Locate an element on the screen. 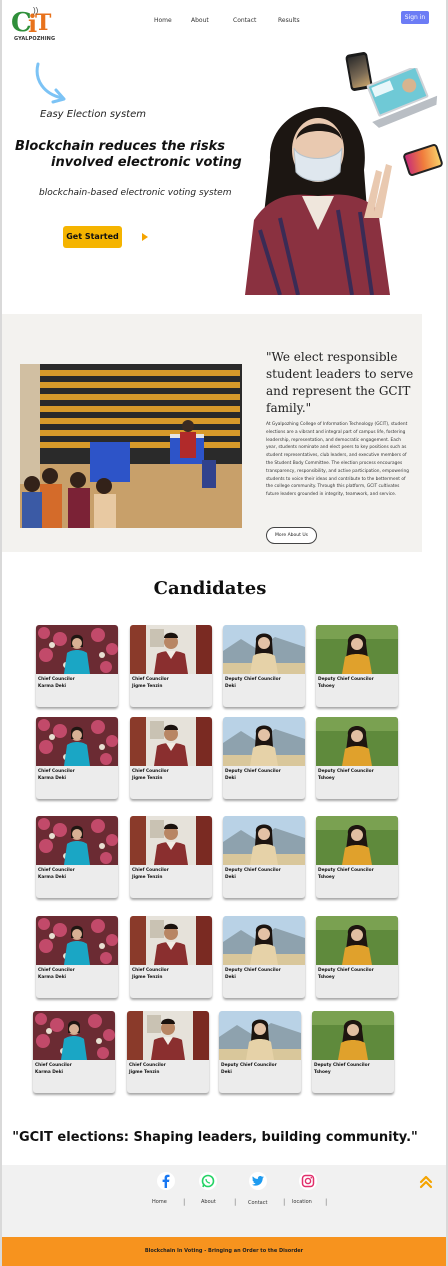  logo-text: GYALPOZHING is located at coordinates (35, 39).